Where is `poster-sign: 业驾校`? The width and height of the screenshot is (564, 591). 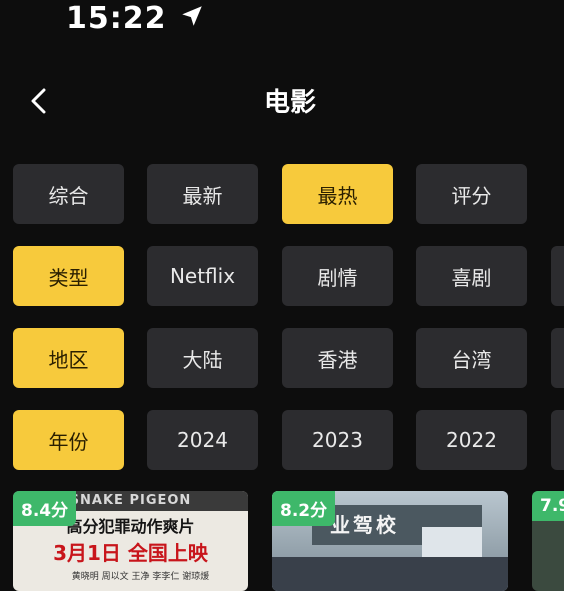
poster-sign: 业驾校 is located at coordinates (364, 525).